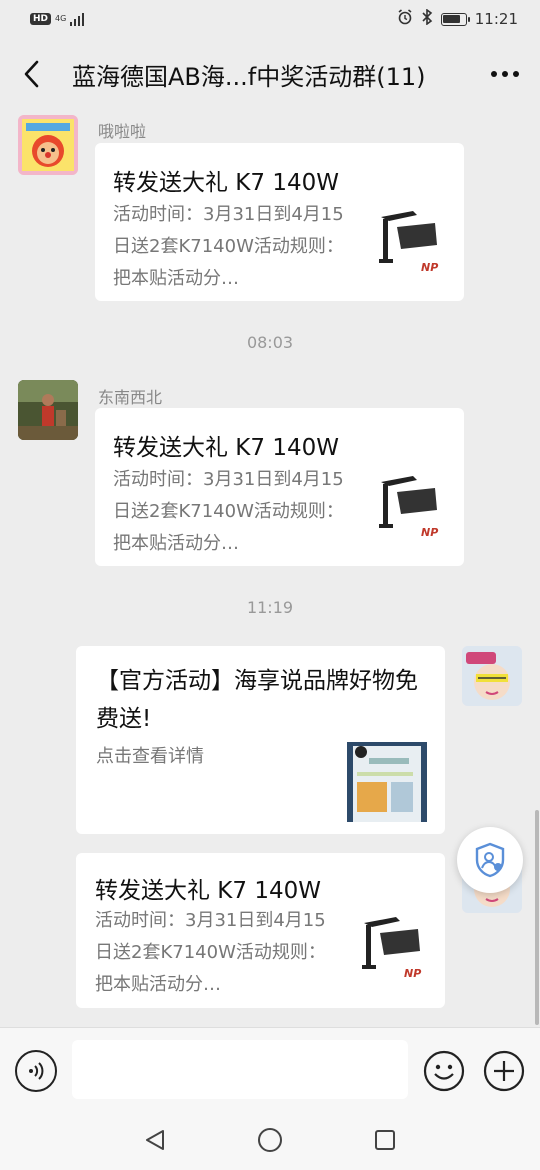 This screenshot has width=540, height=1170. I want to click on alarm-icon, so click(405, 19).